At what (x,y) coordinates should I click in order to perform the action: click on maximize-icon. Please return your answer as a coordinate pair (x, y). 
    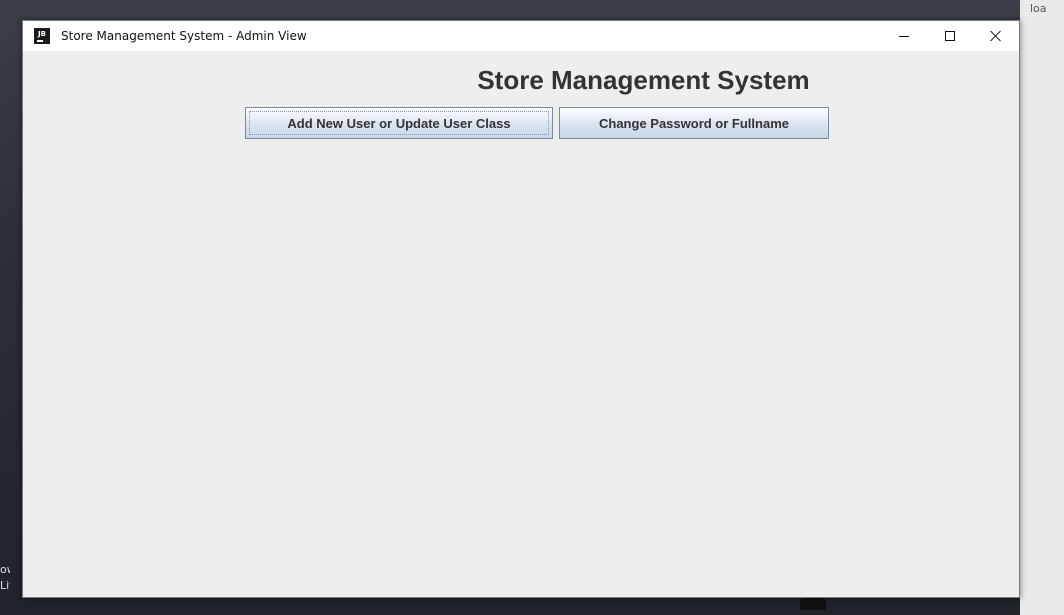
    Looking at the image, I should click on (950, 36).